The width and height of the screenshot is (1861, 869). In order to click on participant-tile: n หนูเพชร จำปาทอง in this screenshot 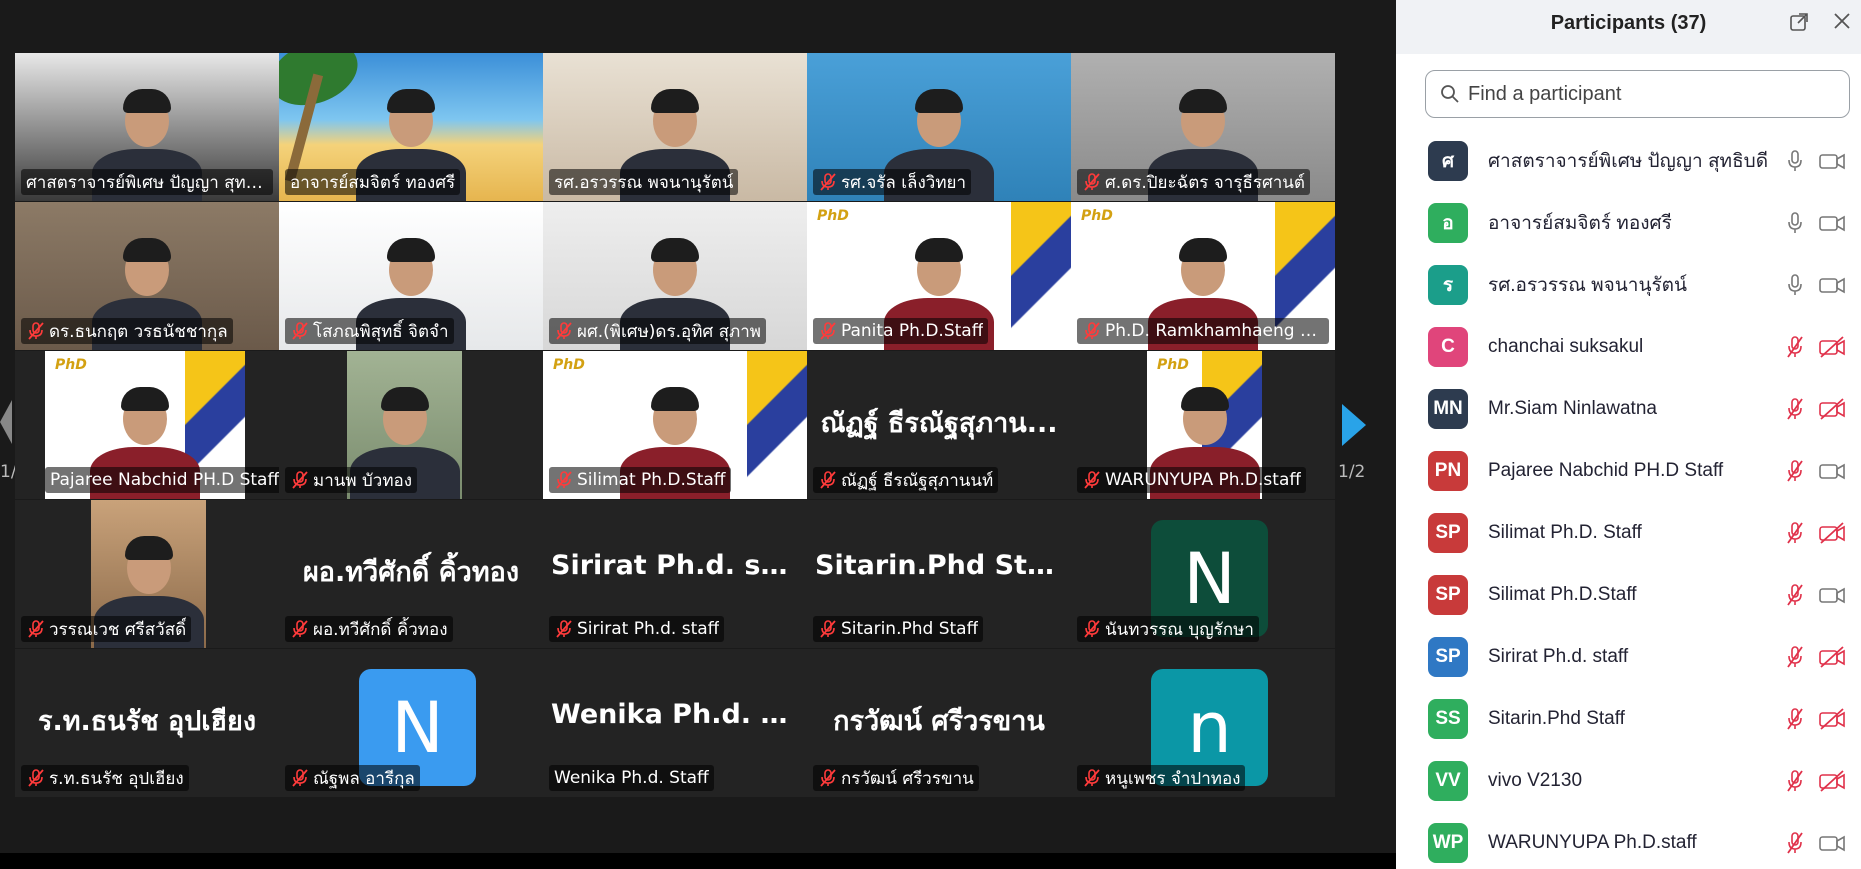, I will do `click(1203, 723)`.